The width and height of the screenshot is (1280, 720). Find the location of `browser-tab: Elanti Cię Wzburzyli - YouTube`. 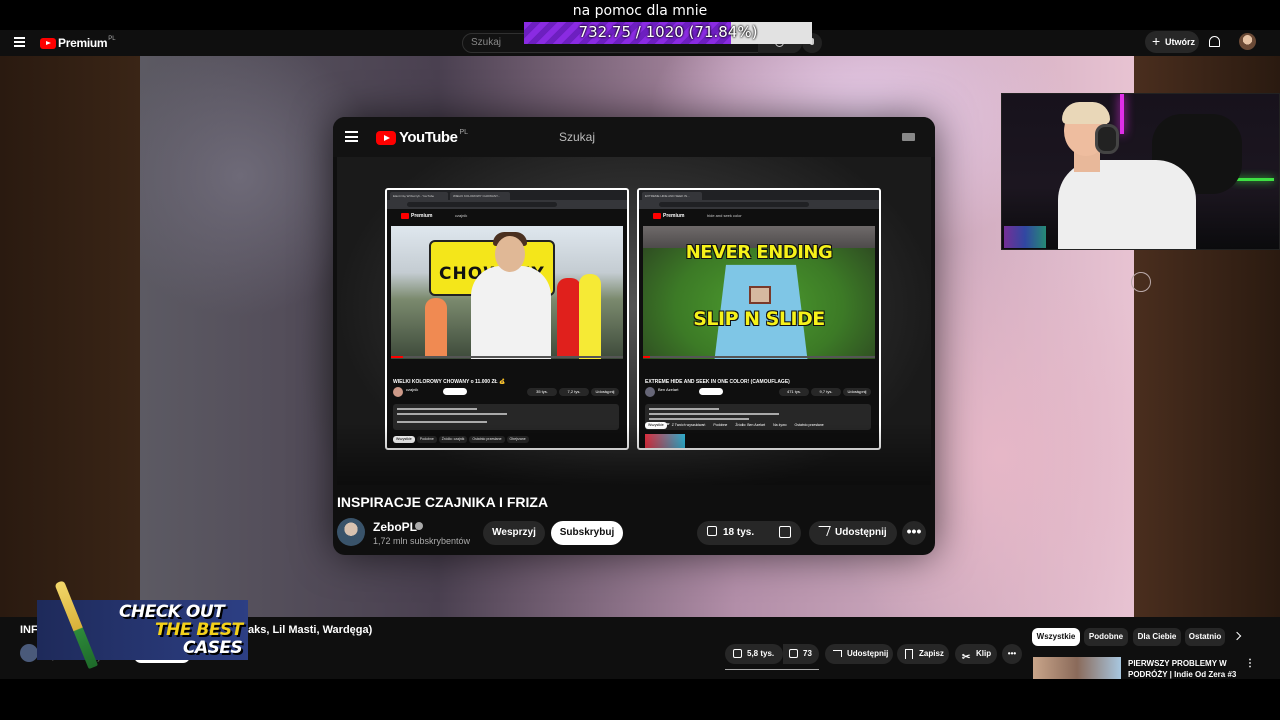

browser-tab: Elanti Cię Wzburzyli - YouTube is located at coordinates (419, 196).